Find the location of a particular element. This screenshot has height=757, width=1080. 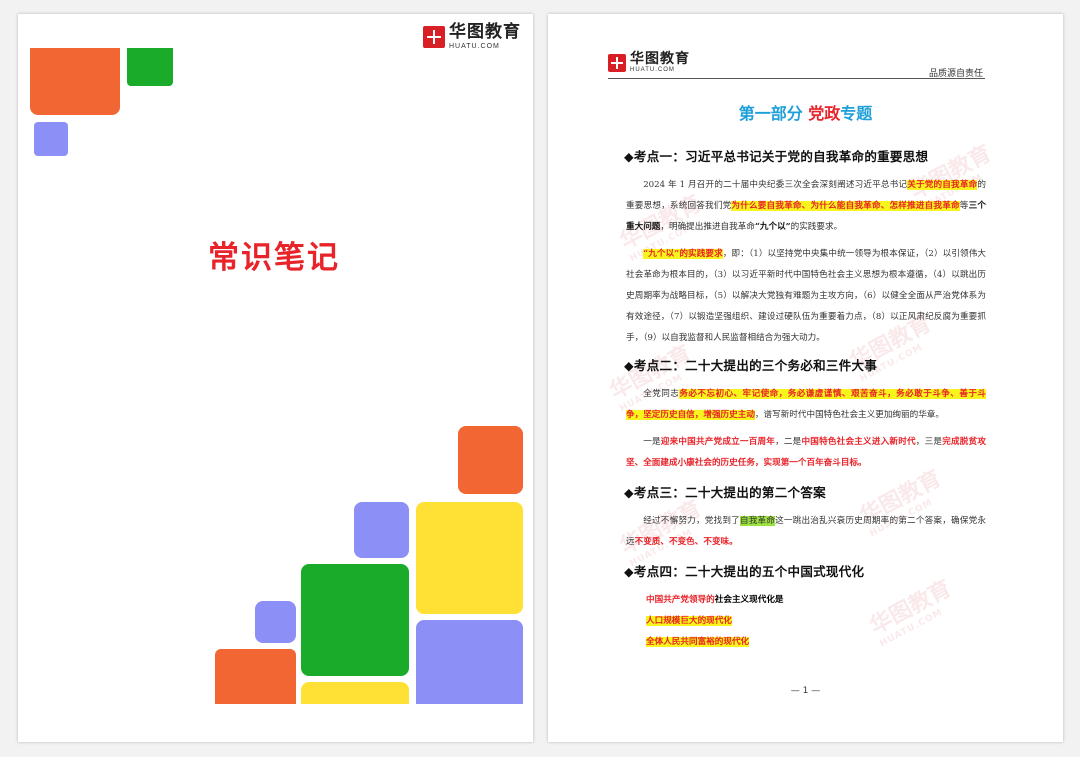

list-item: 全体人民共同富裕的现代化 is located at coordinates (698, 642).